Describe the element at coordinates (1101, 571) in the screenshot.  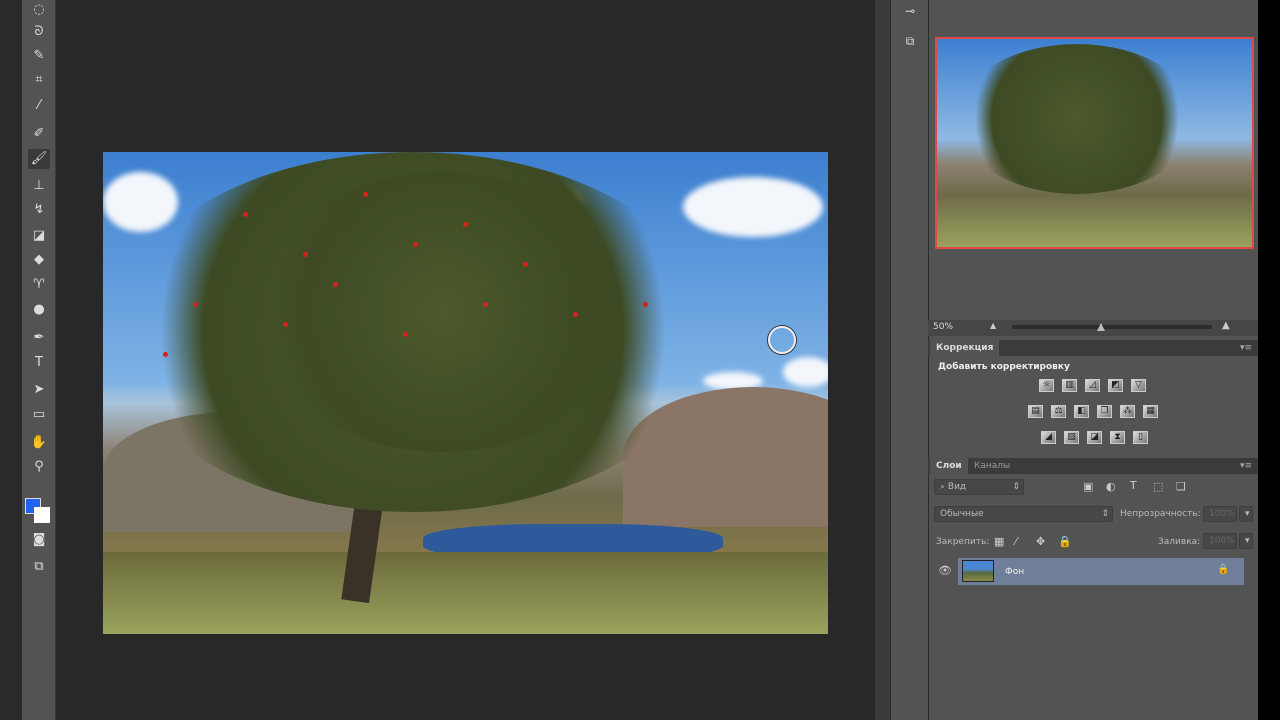
I see `layer-row` at that location.